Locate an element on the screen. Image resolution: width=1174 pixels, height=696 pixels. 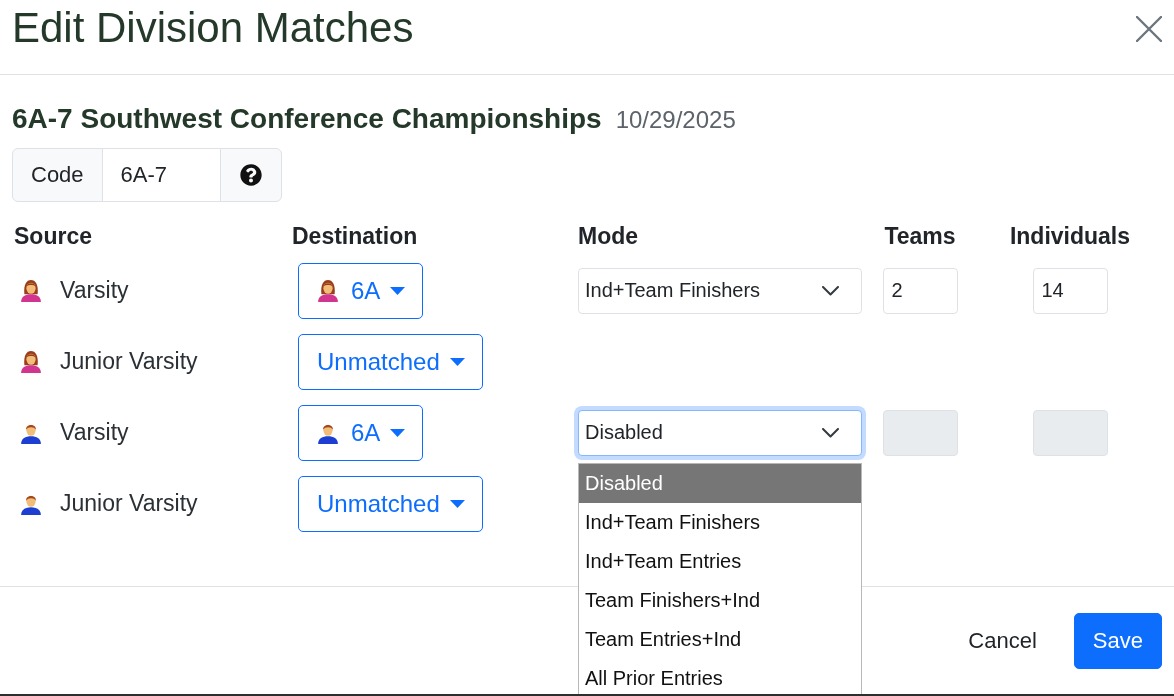
meet-date: 10/29/2025 is located at coordinates (675, 120).